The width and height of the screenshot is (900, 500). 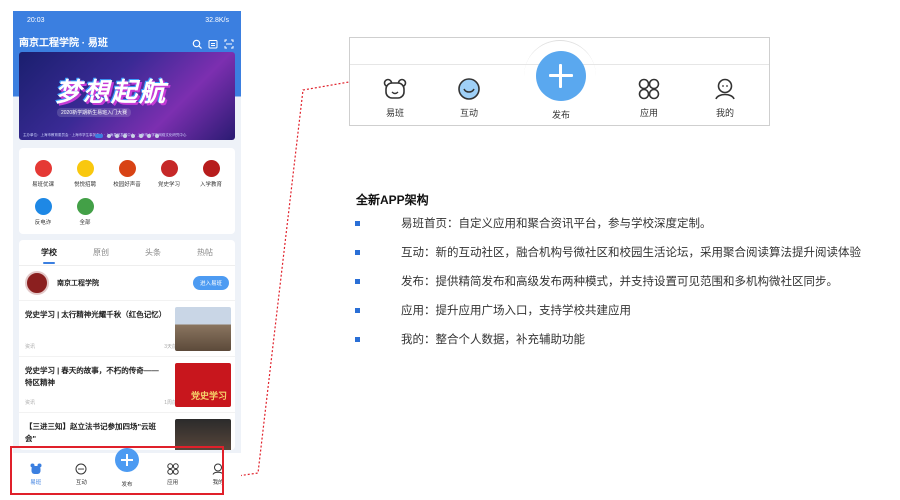 I want to click on app-item-all: 全部, so click(x=85, y=212).